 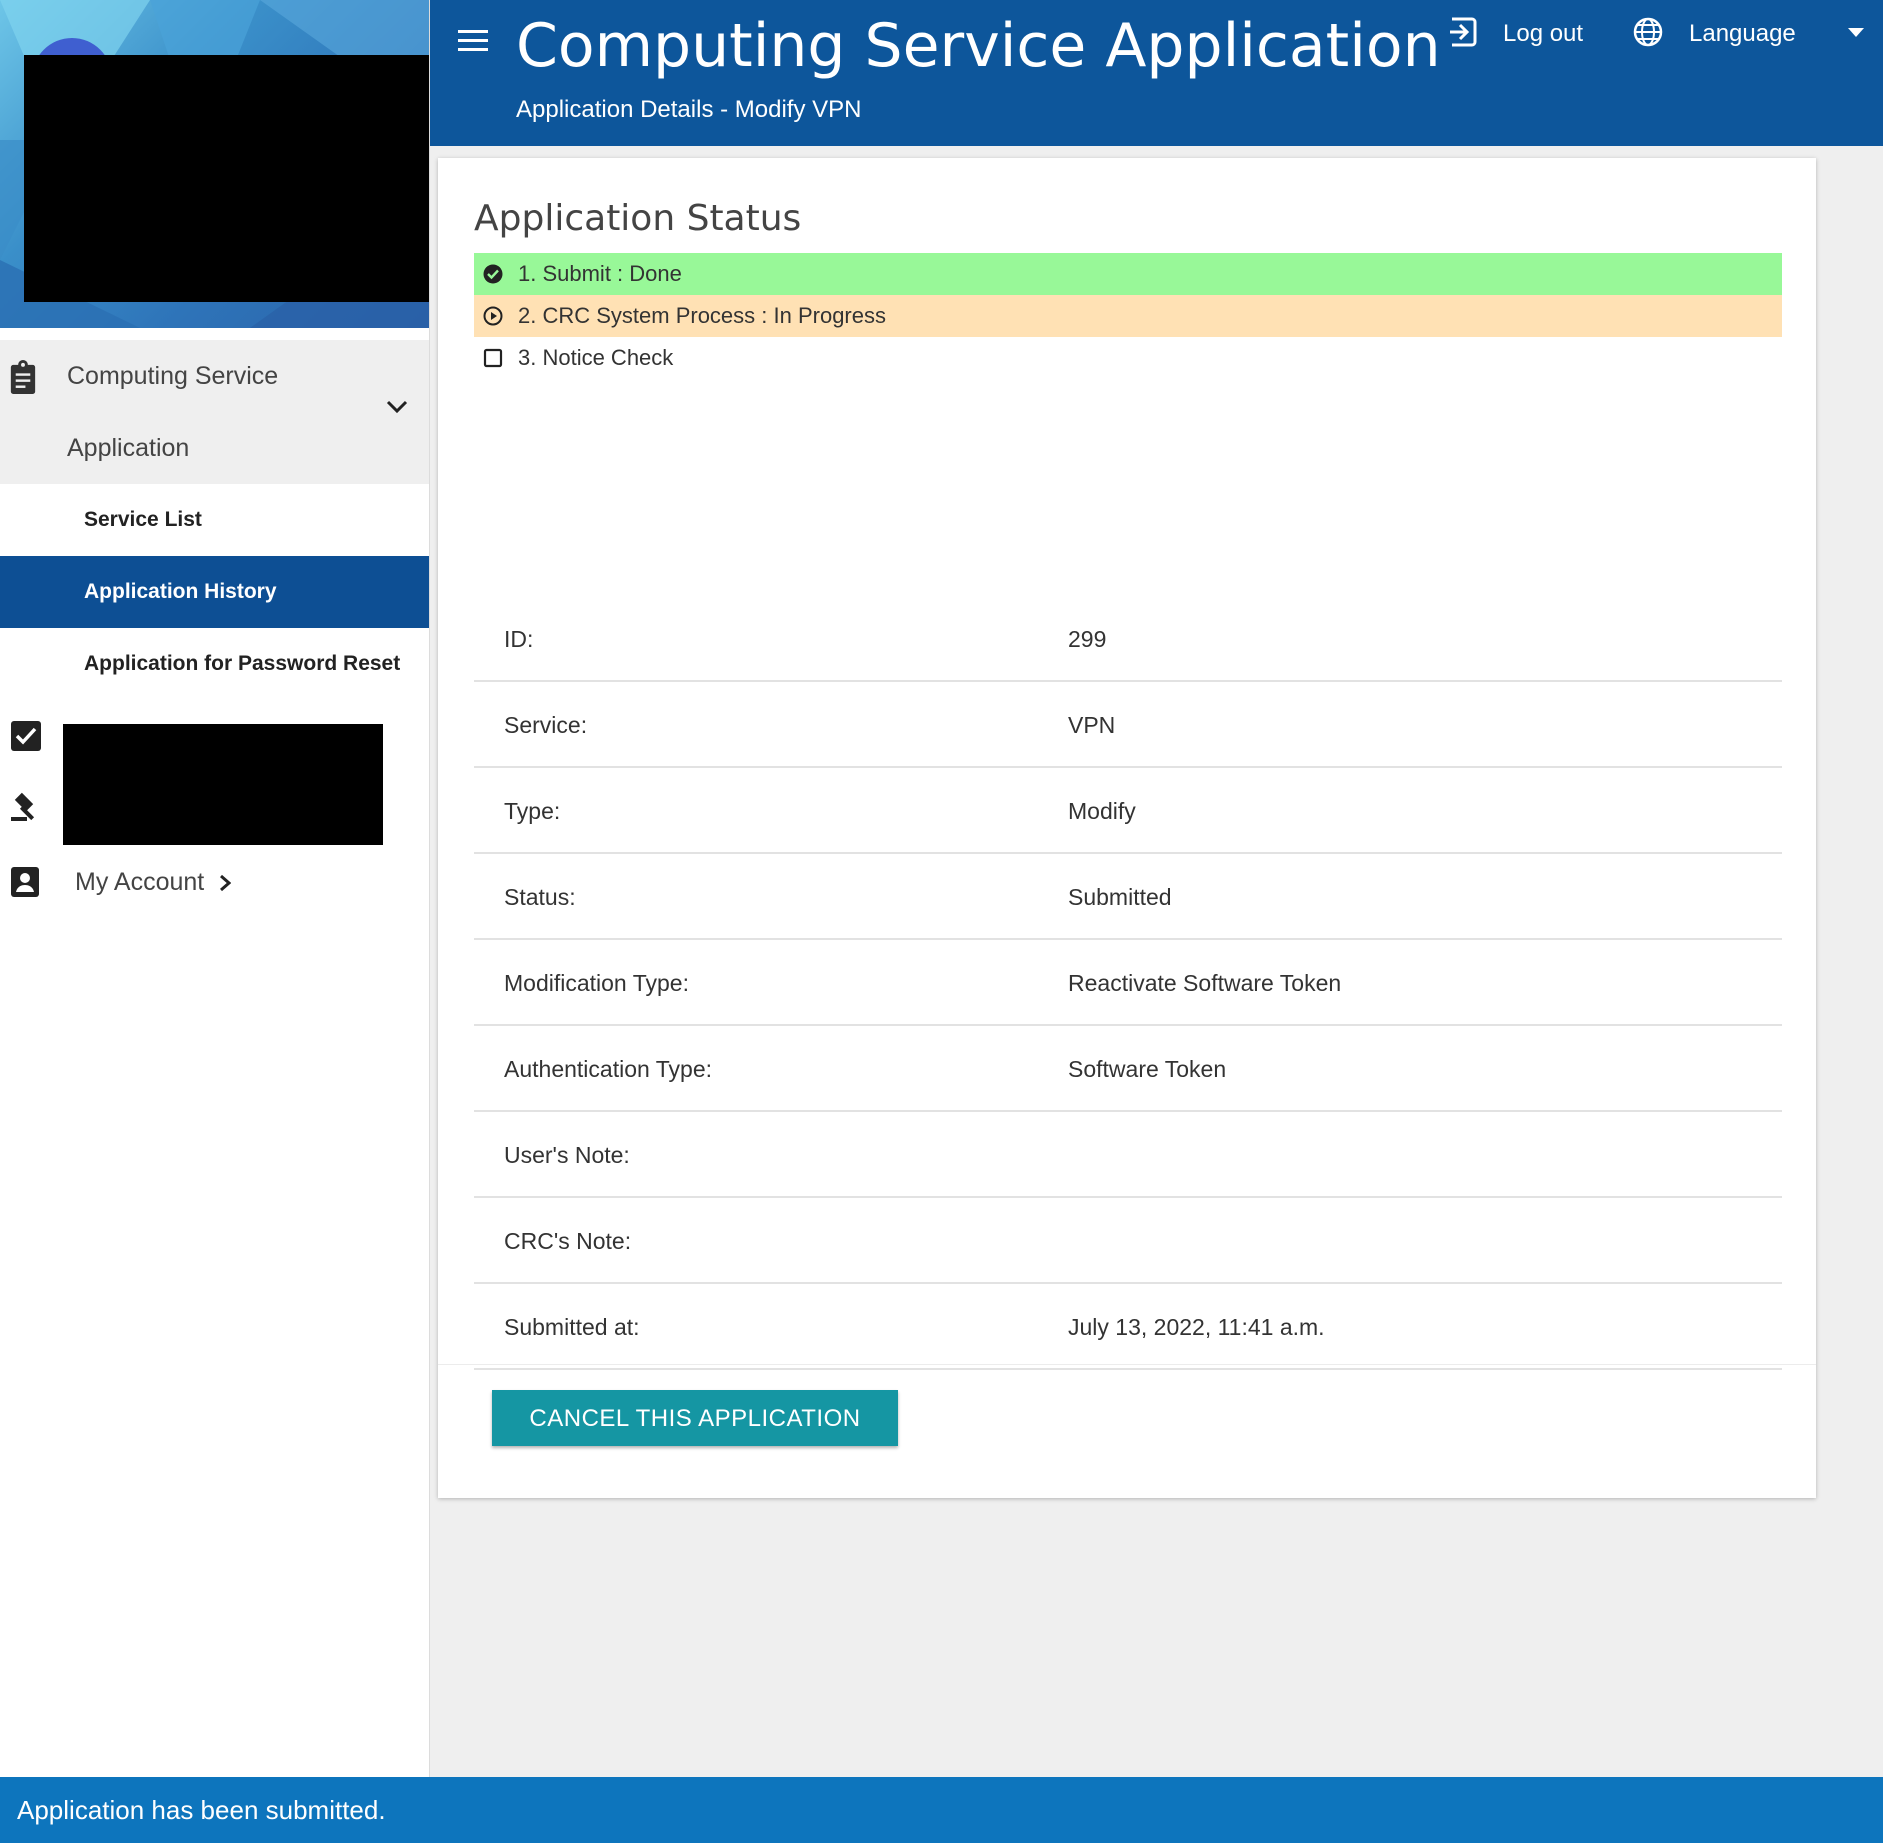 I want to click on detail-row-authentication-type: Authentication Type: Software Token, so click(x=1128, y=1069).